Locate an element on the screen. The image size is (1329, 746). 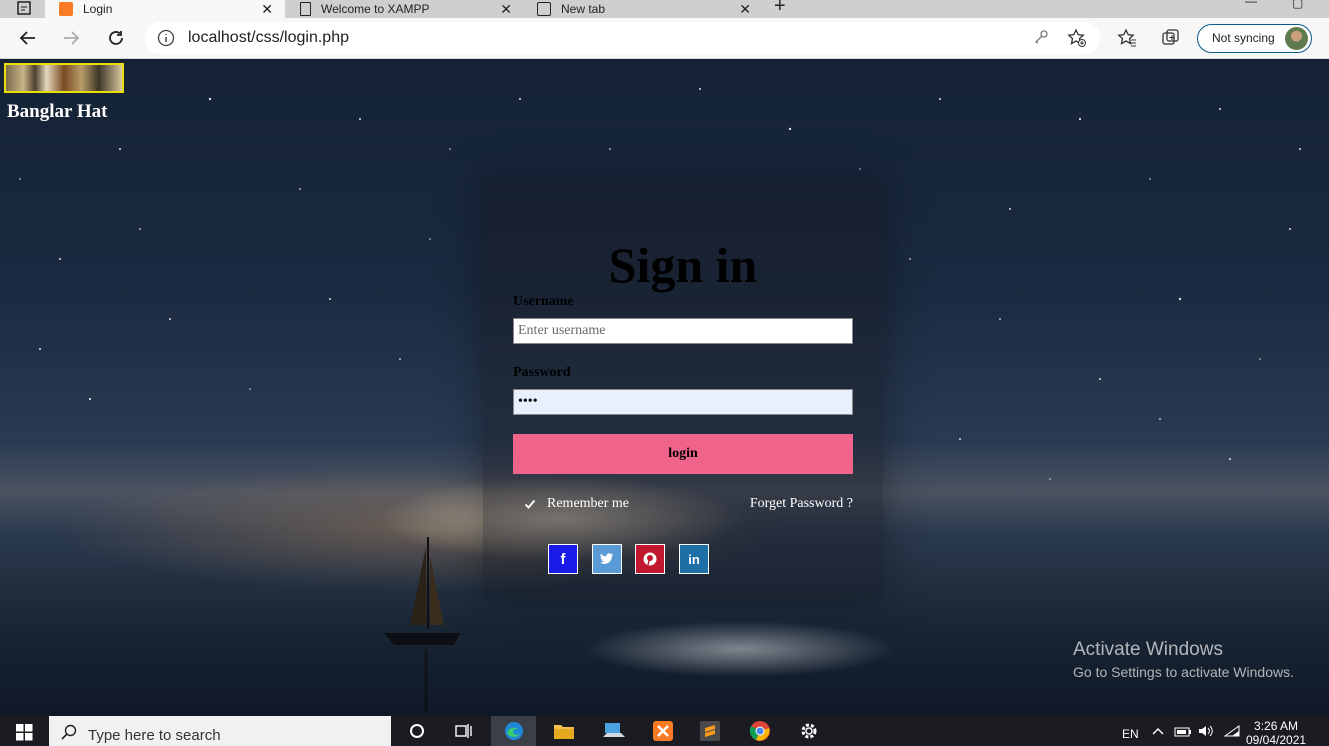
sublime-text-icon is located at coordinates (709, 731).